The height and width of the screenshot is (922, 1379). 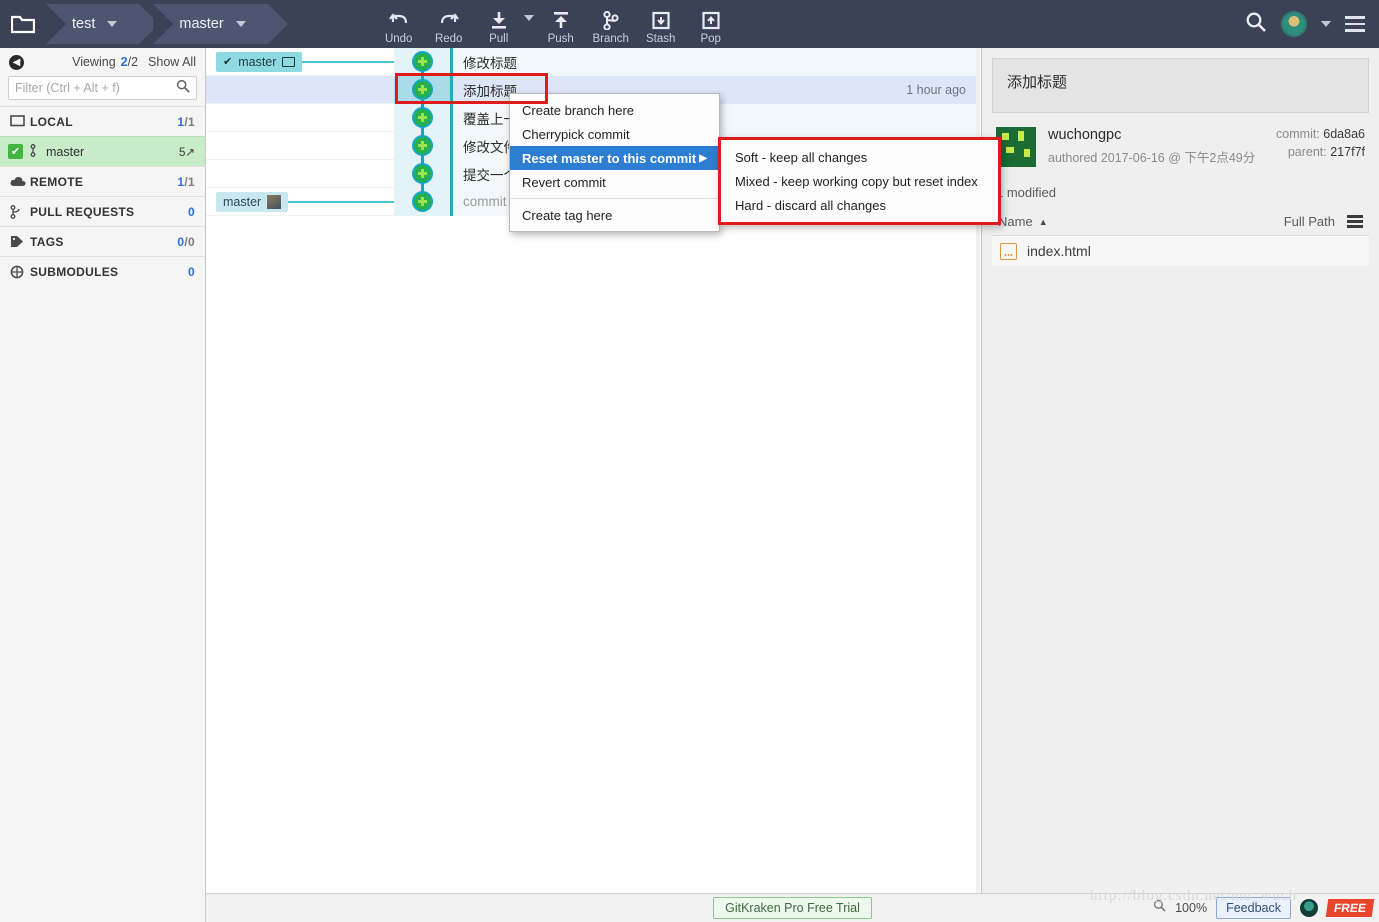 I want to click on branch-button: Branch, so click(x=611, y=25).